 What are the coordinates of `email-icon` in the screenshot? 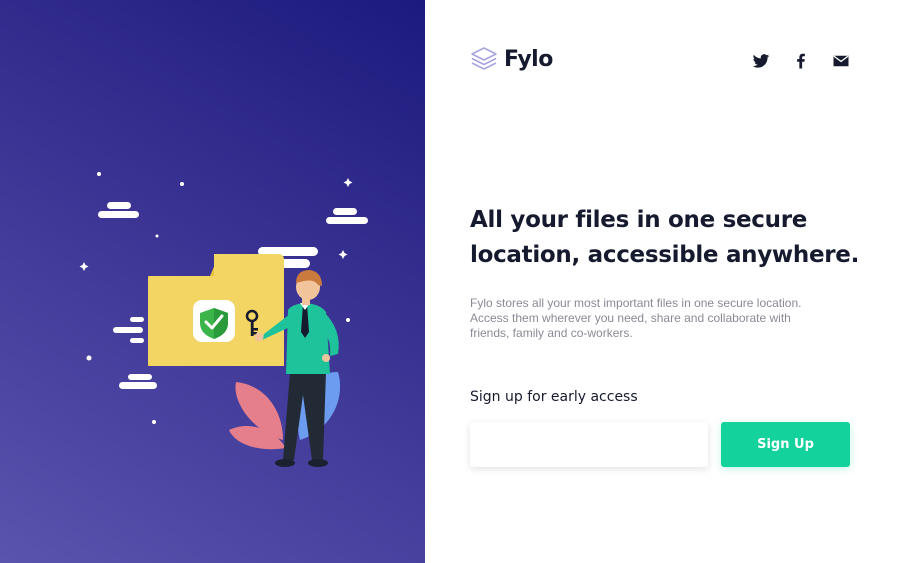 It's located at (841, 61).